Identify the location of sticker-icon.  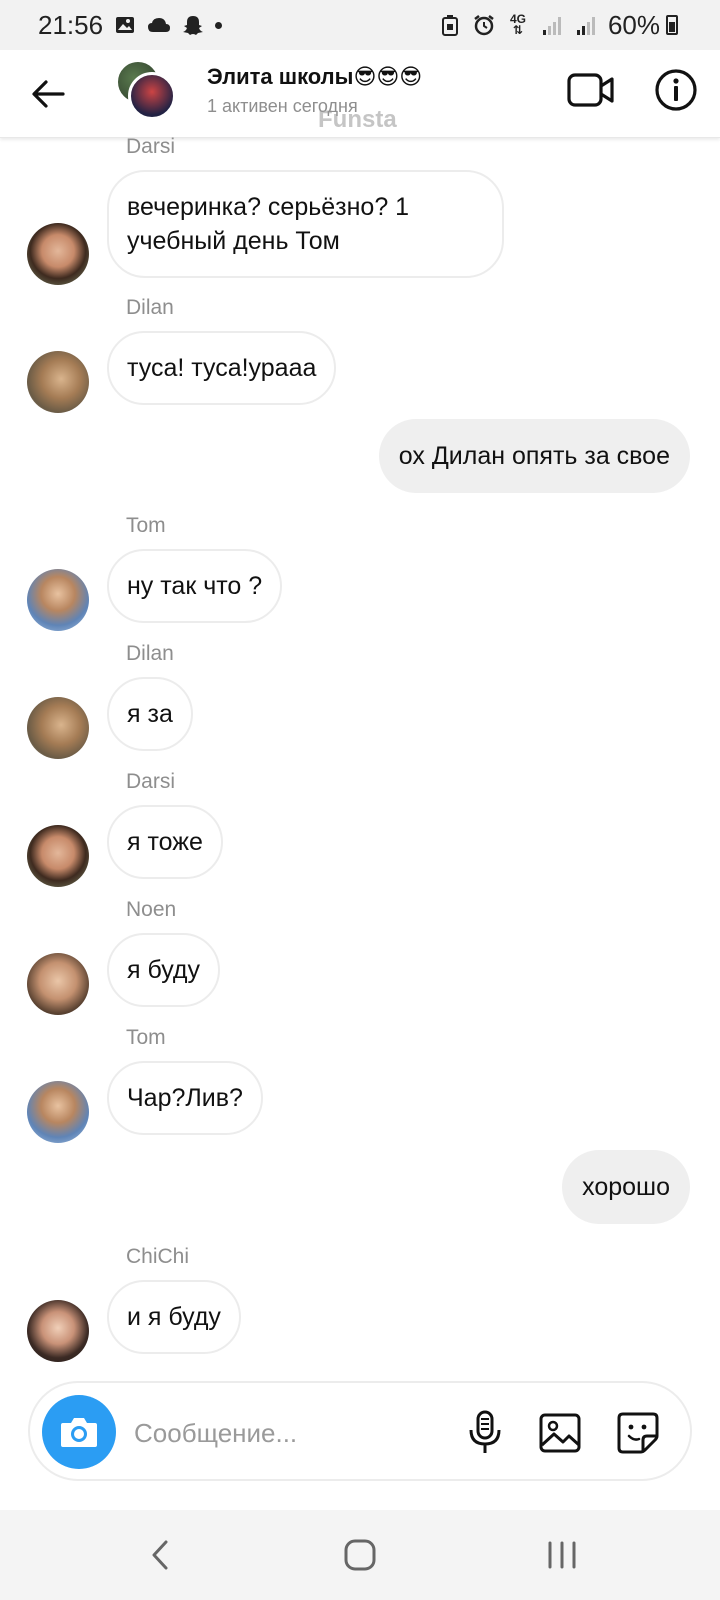
(638, 1433).